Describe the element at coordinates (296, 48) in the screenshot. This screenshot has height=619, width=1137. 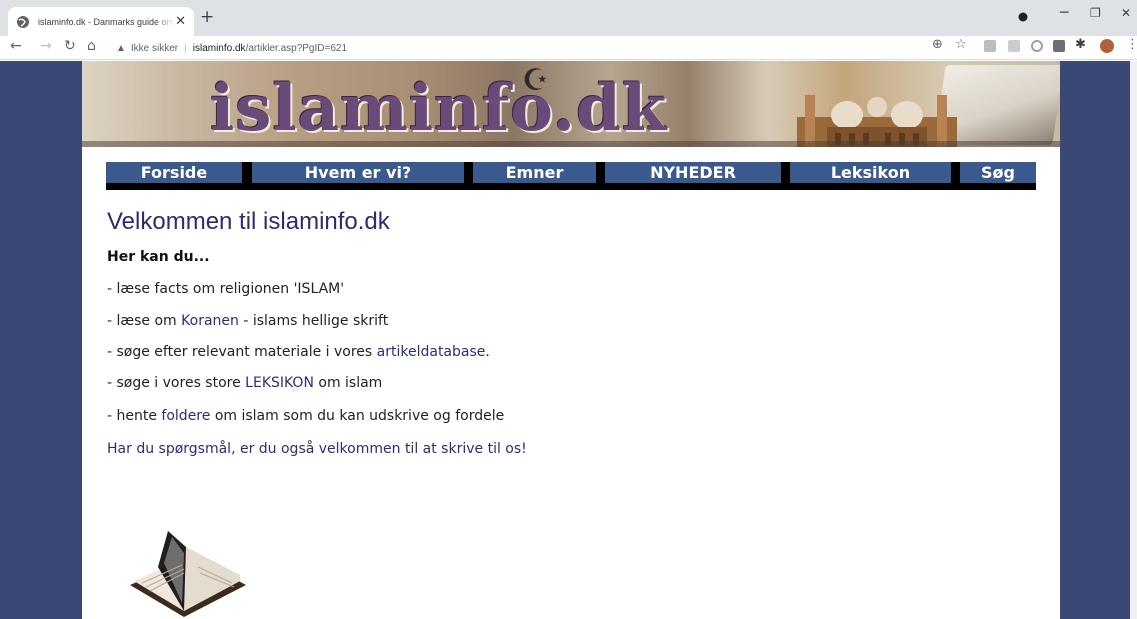
I see `url-path: /artikler.asp?PgID=621` at that location.